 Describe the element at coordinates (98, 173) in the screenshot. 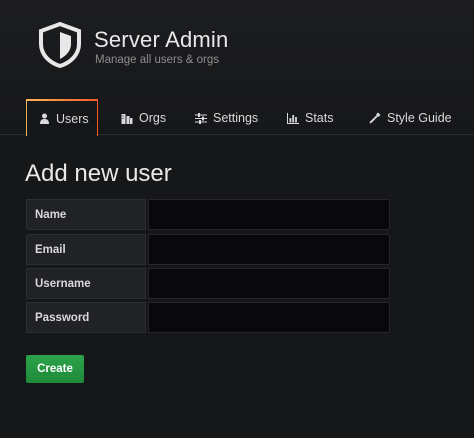

I see `page-title: Add new user` at that location.